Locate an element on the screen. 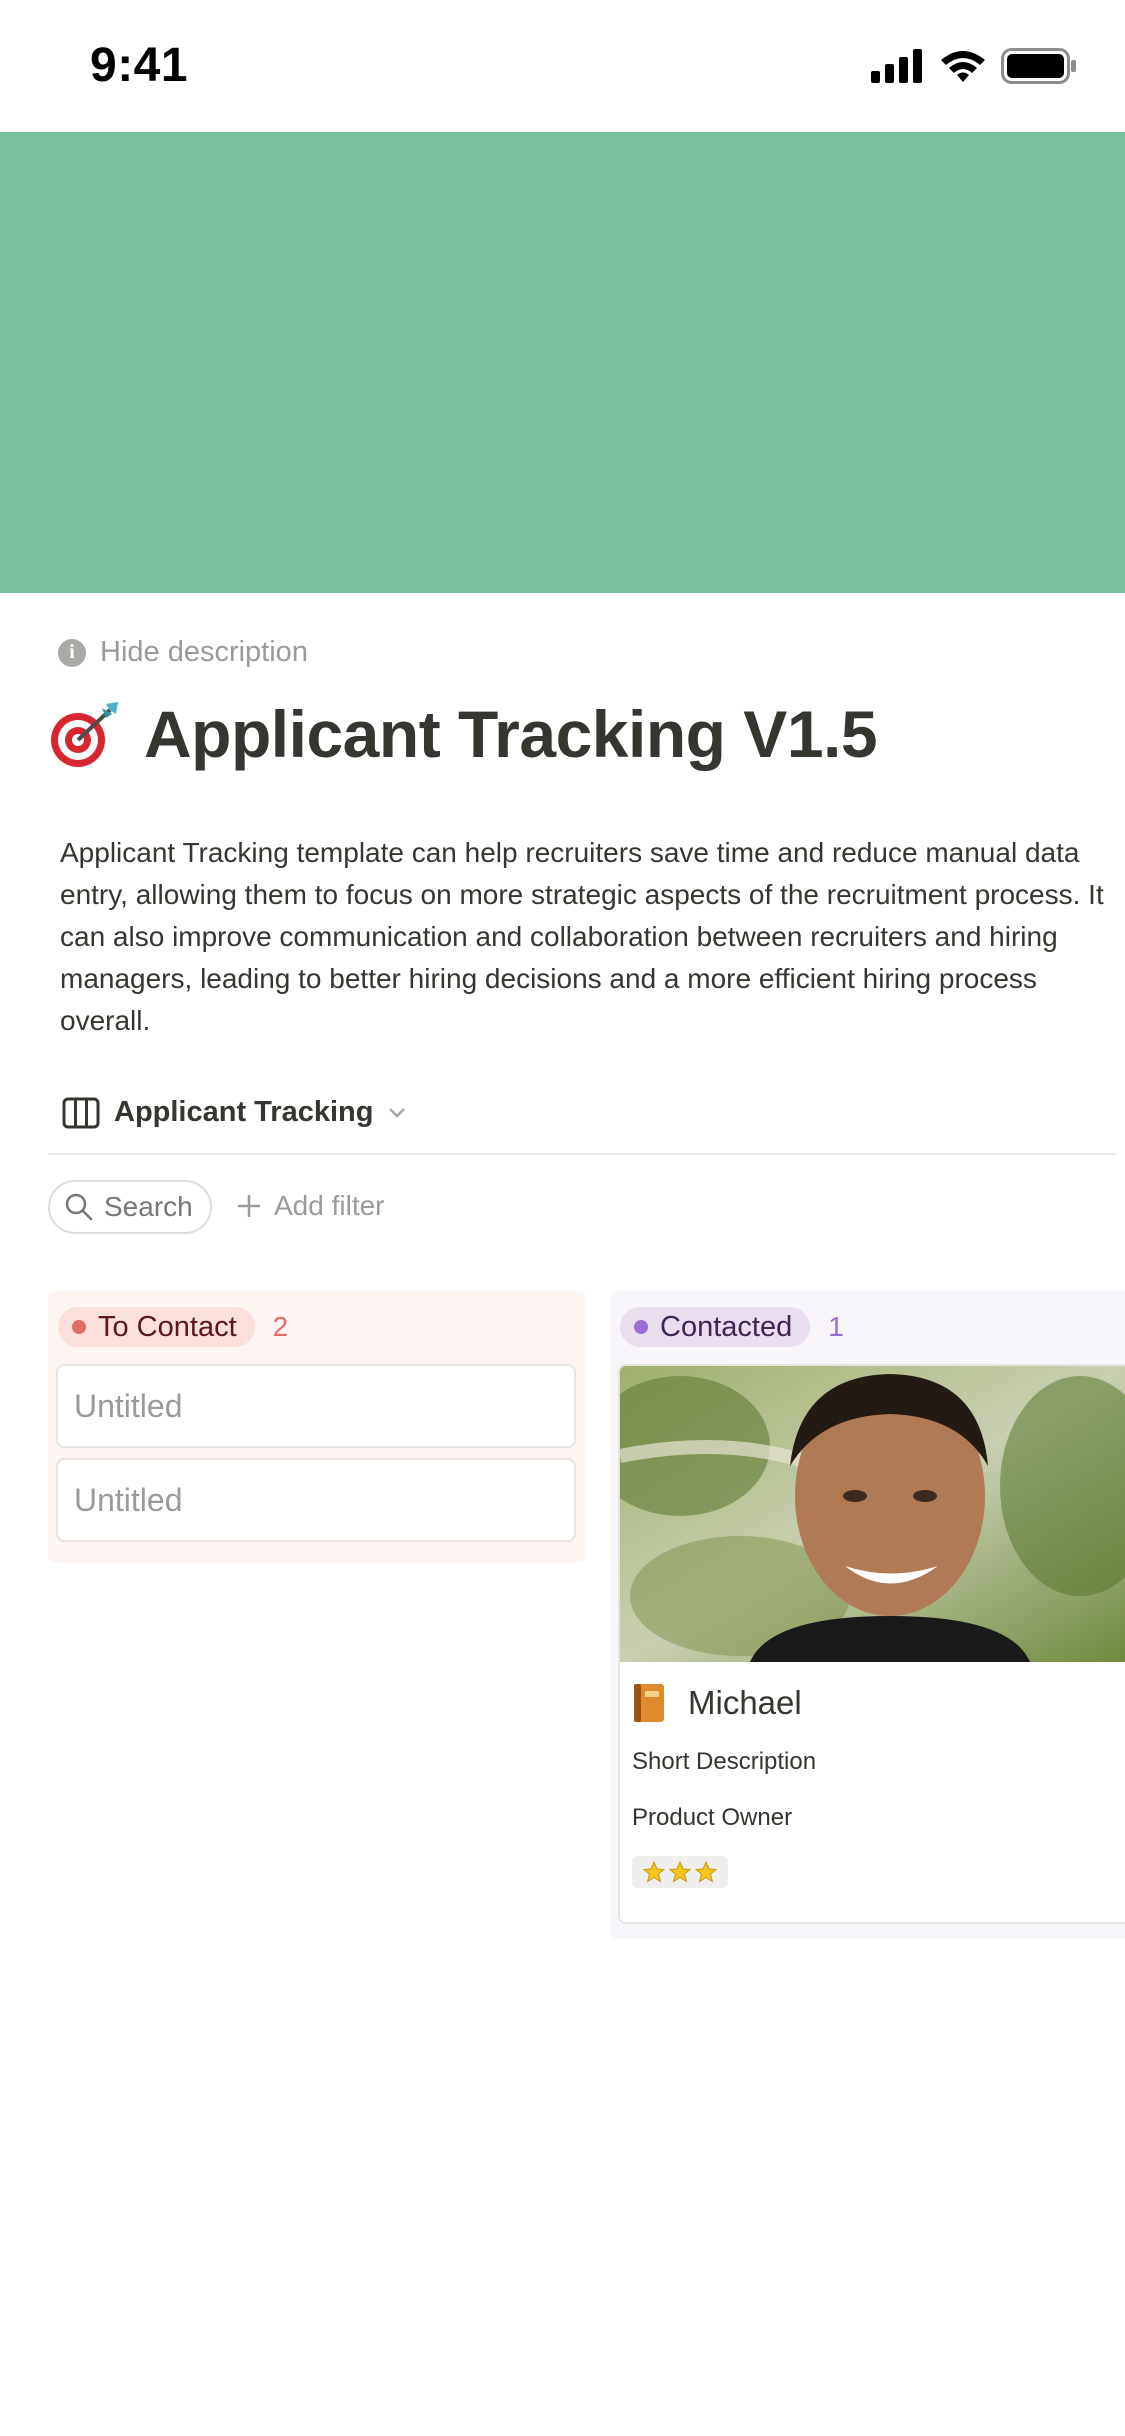  board-column-to-contact: To Contact 2 Untitled Untitled is located at coordinates (317, 1427).